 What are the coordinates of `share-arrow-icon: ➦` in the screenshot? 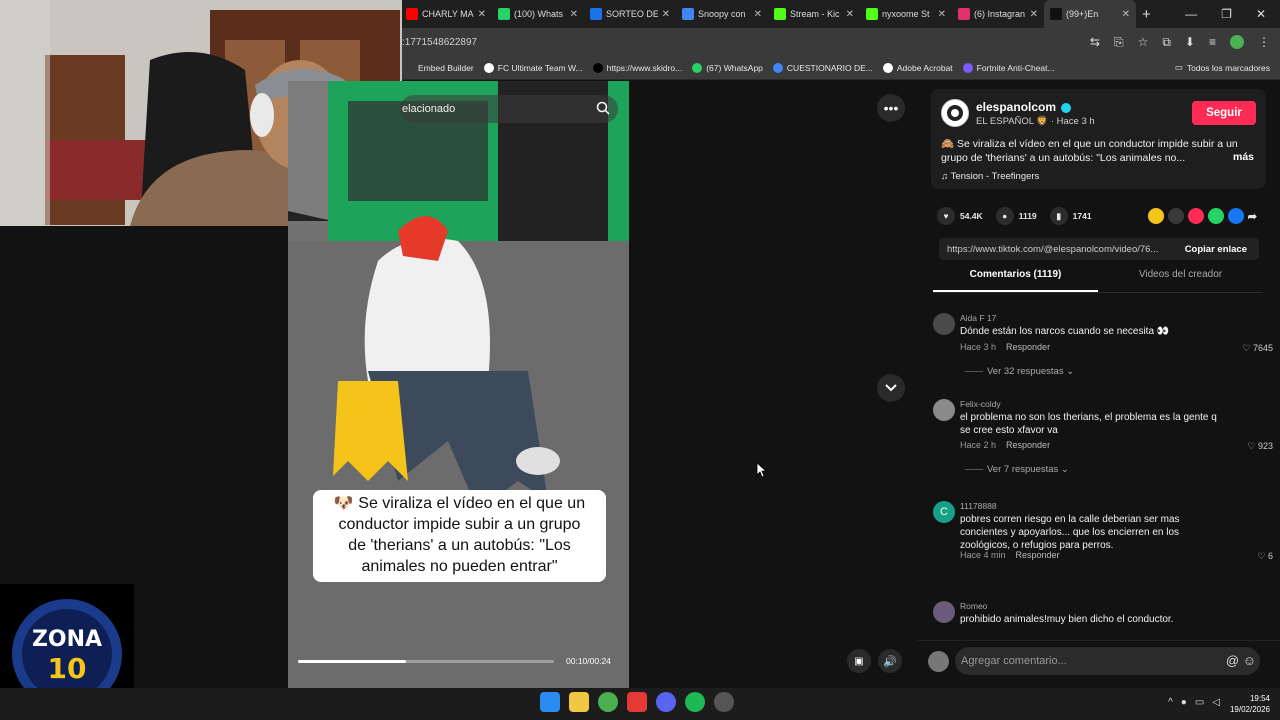 It's located at (1252, 216).